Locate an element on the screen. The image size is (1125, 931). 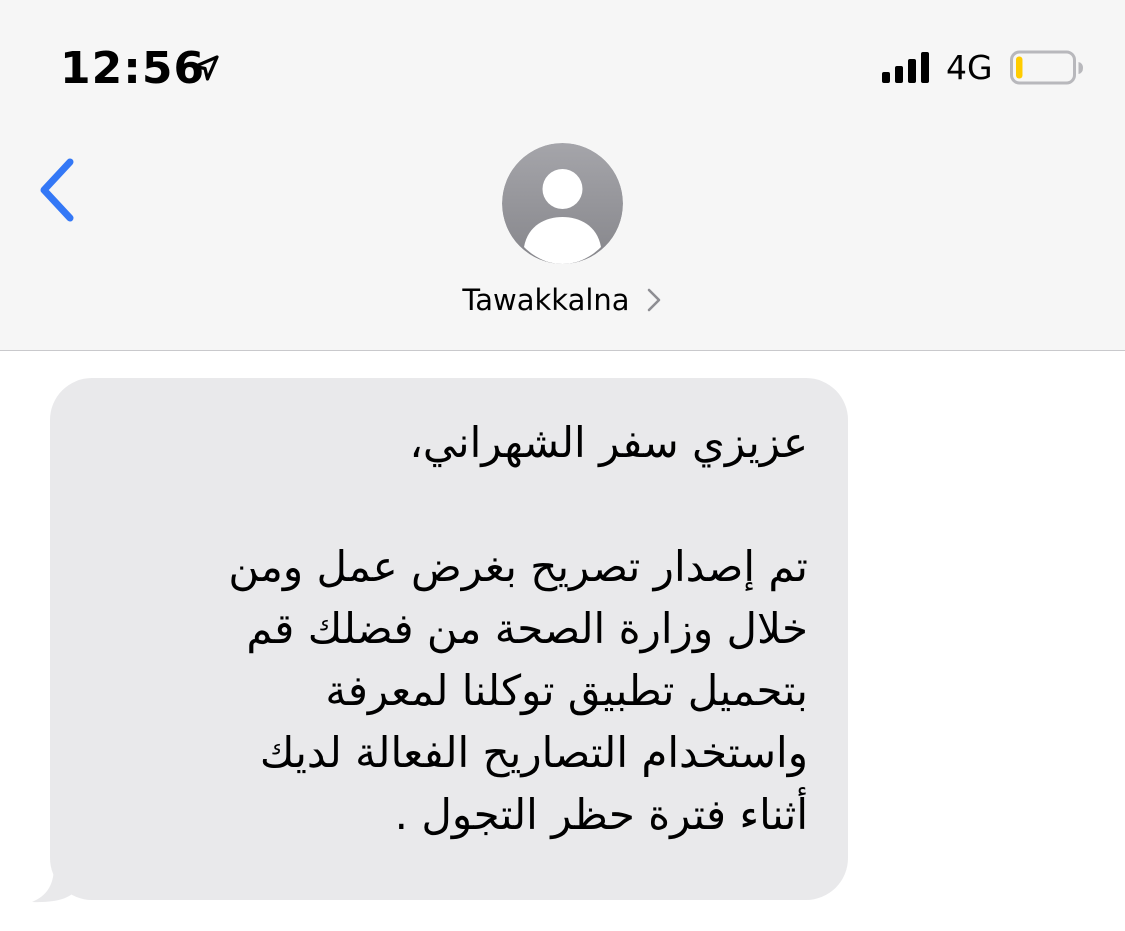
message-line: خلال وزارة الصحة من فضلك قم is located at coordinates (527, 628).